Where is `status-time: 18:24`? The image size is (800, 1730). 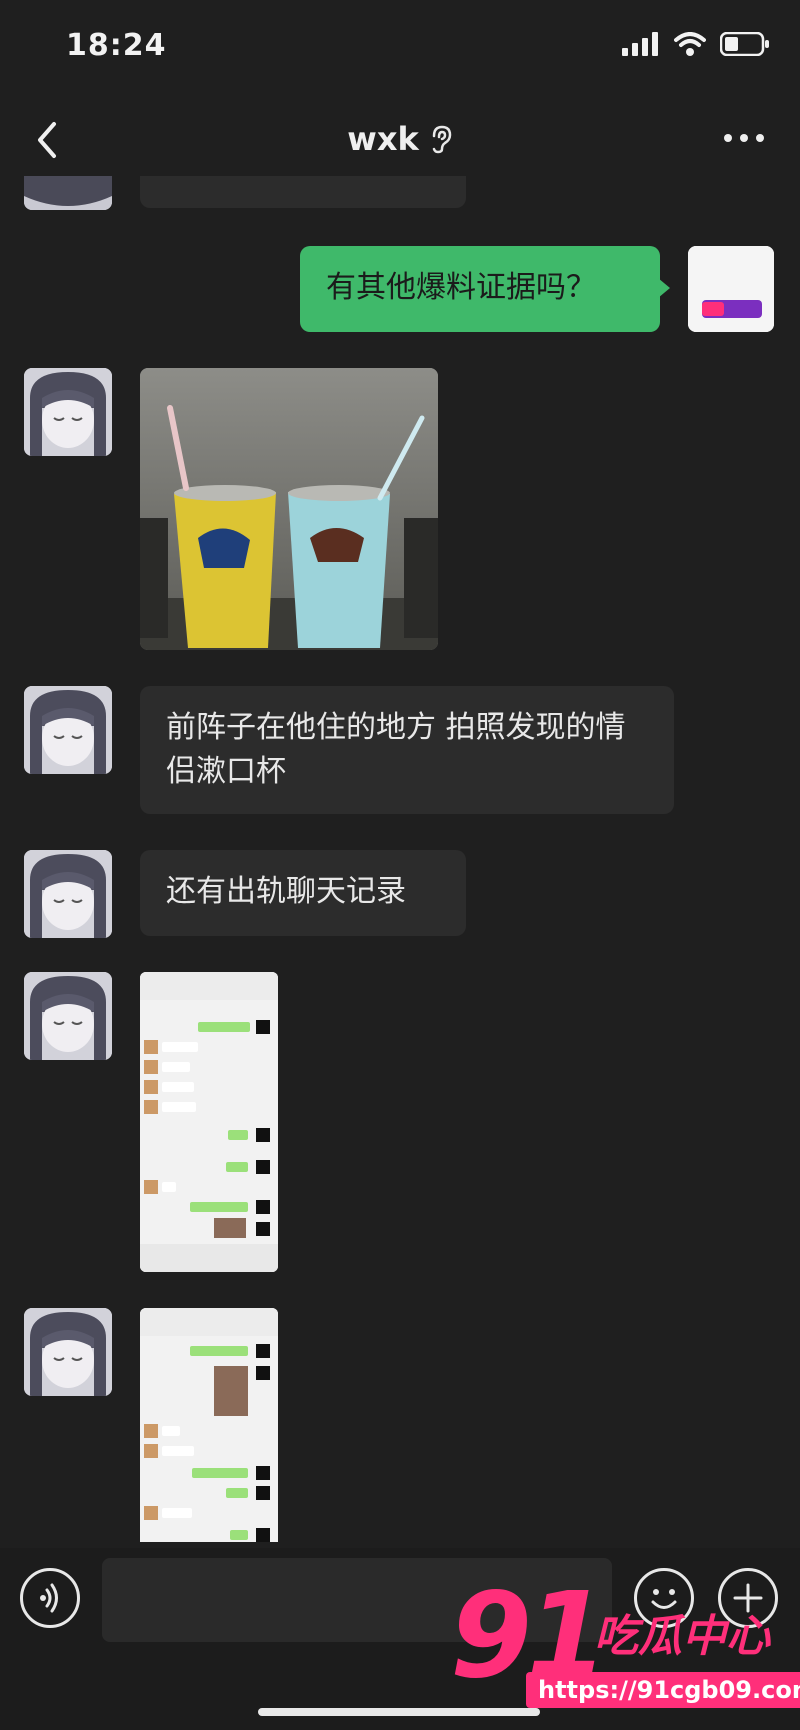
status-time: 18:24 is located at coordinates (116, 45).